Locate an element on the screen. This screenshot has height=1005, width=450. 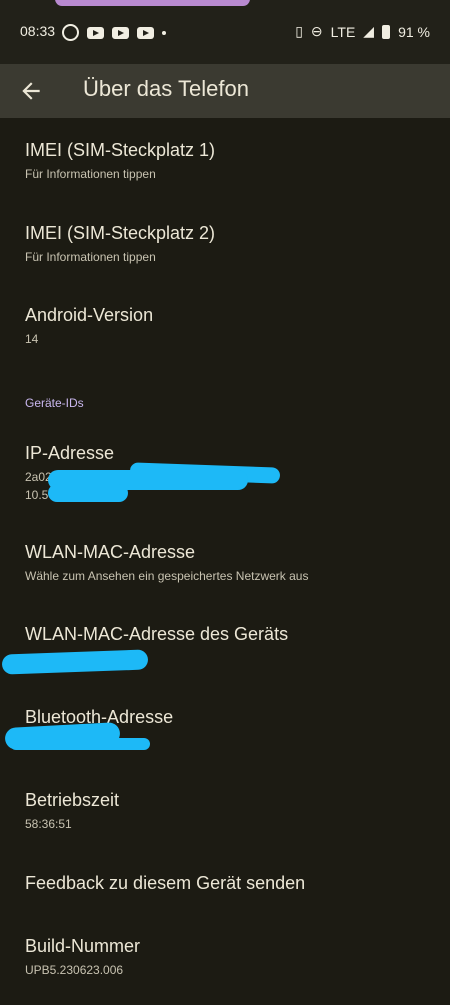
item-subtitle: UPB5.230623.006 is located at coordinates (74, 970).